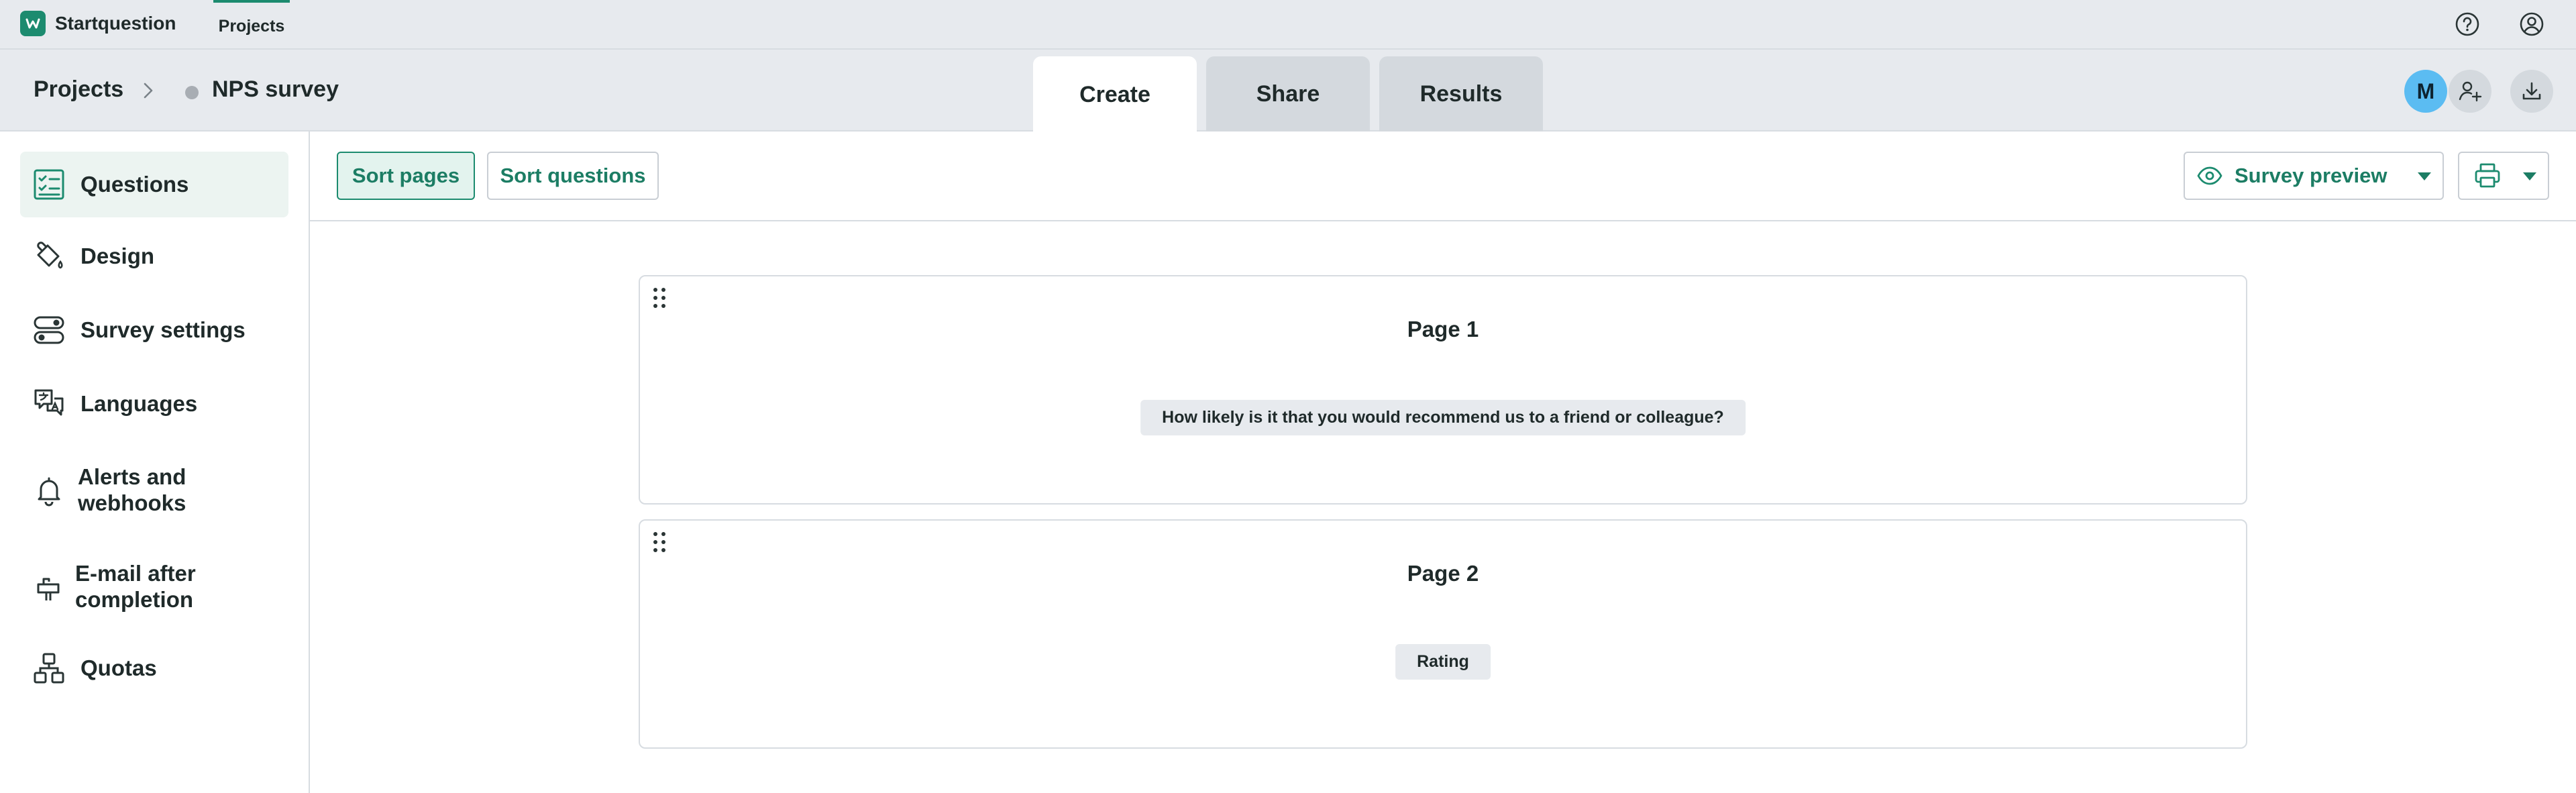 The image size is (2576, 793). Describe the element at coordinates (251, 25) in the screenshot. I see `top-nav-projects: Projects` at that location.